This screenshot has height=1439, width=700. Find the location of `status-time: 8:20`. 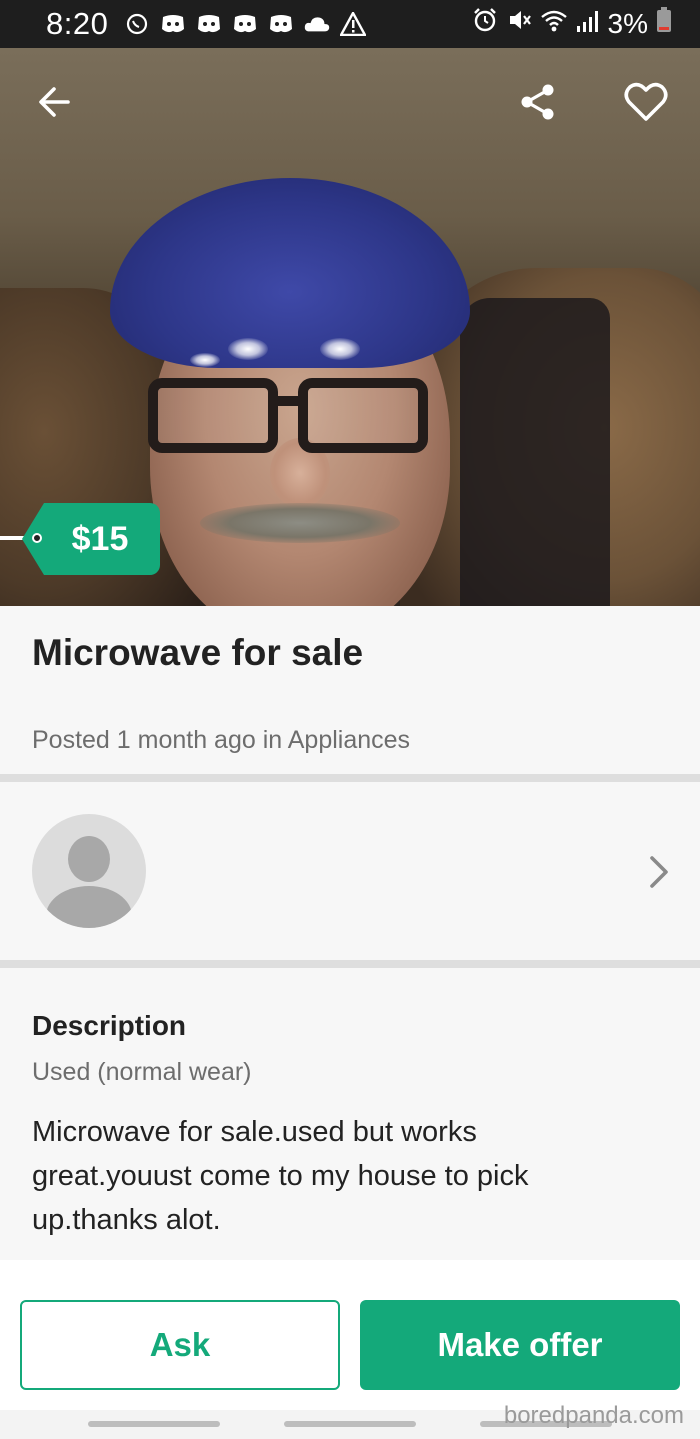

status-time: 8:20 is located at coordinates (77, 23).